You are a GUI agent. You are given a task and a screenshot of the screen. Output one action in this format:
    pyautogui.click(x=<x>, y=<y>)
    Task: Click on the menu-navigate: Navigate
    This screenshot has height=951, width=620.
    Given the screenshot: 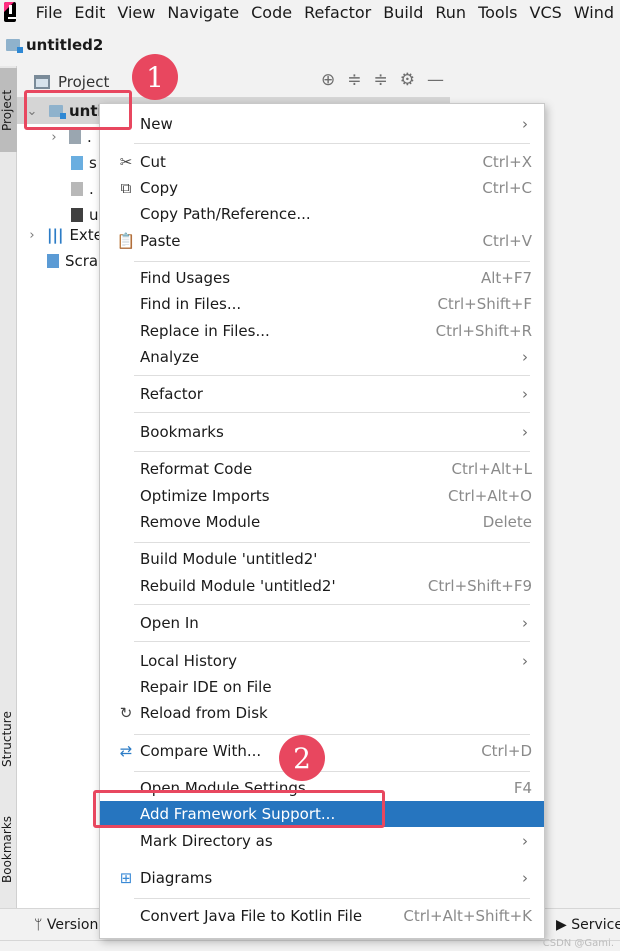 What is the action you would take?
    pyautogui.click(x=203, y=12)
    